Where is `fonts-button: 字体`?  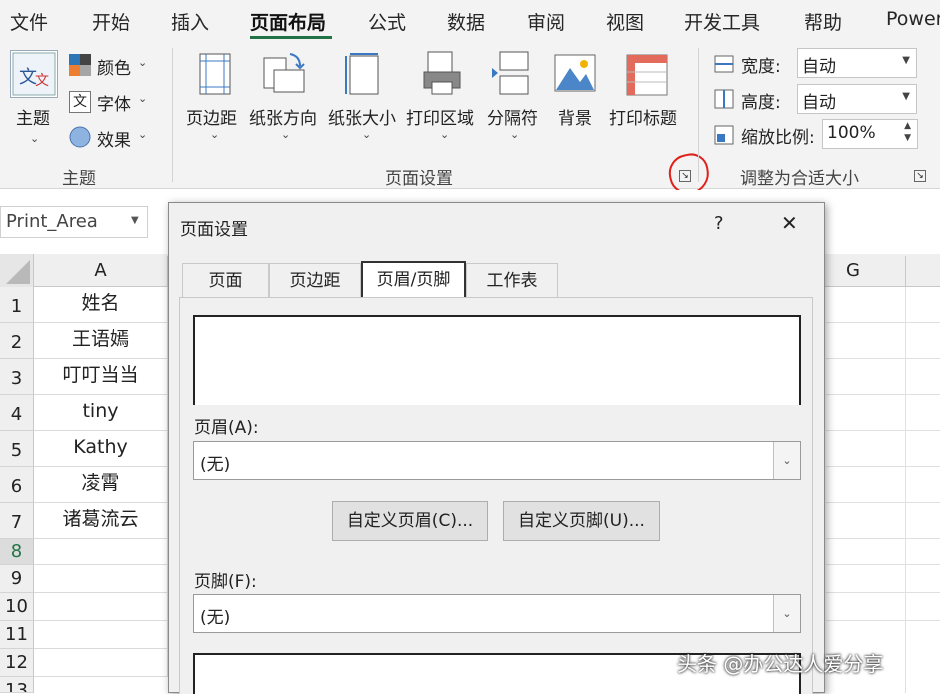 fonts-button: 字体 is located at coordinates (114, 102).